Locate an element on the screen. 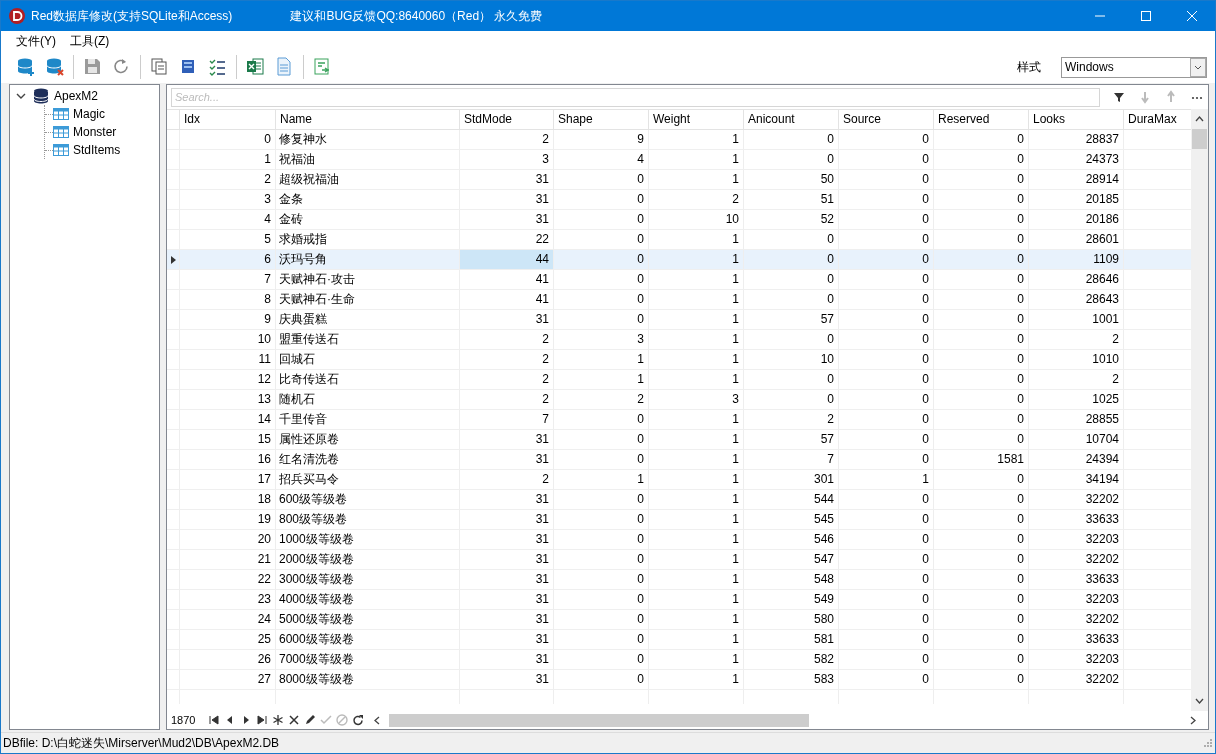 Image resolution: width=1216 pixels, height=754 pixels. chevron-left-icon is located at coordinates (377, 720).